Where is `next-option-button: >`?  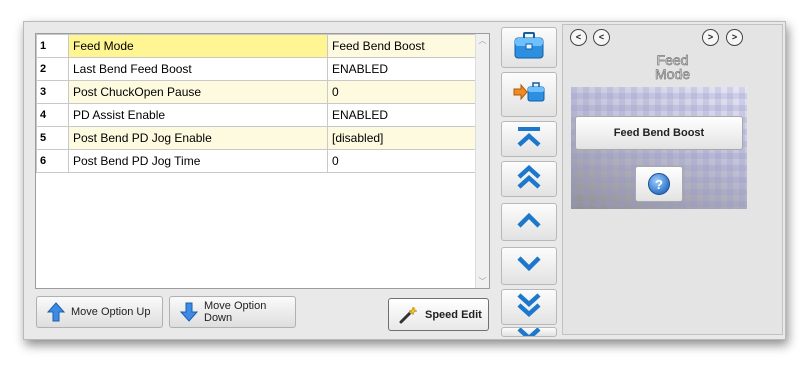
next-option-button: > is located at coordinates (710, 37).